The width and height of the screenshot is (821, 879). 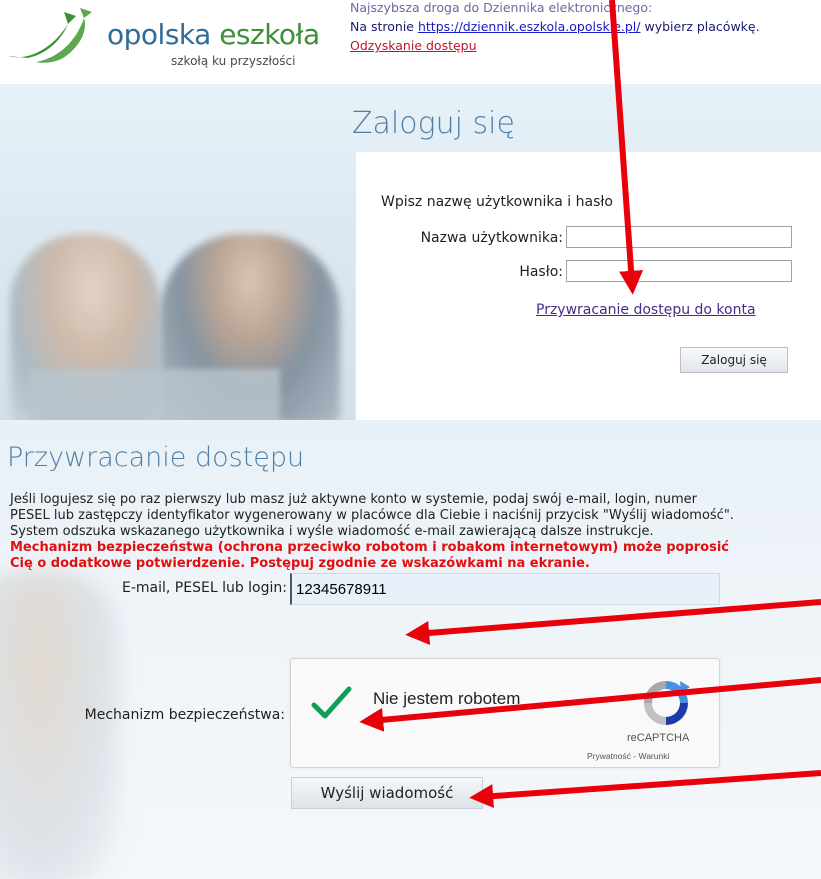 What do you see at coordinates (658, 738) in the screenshot?
I see `recaptcha-brand: reCAPTCHA` at bounding box center [658, 738].